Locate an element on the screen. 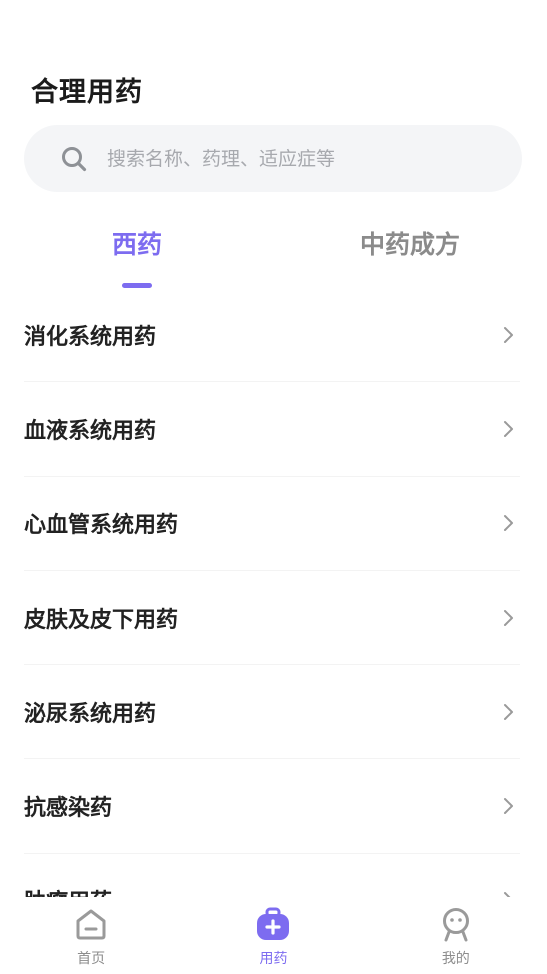 This screenshot has height=974, width=547. nav-item-home: 首页 is located at coordinates (91, 935).